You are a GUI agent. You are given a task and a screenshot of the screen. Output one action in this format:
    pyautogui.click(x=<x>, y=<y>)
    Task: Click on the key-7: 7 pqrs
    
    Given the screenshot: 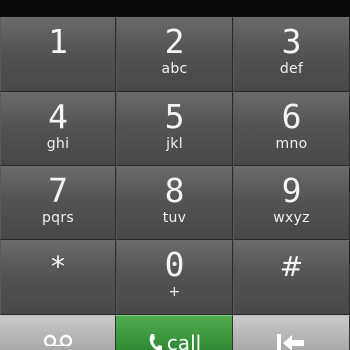 What is the action you would take?
    pyautogui.click(x=58, y=203)
    